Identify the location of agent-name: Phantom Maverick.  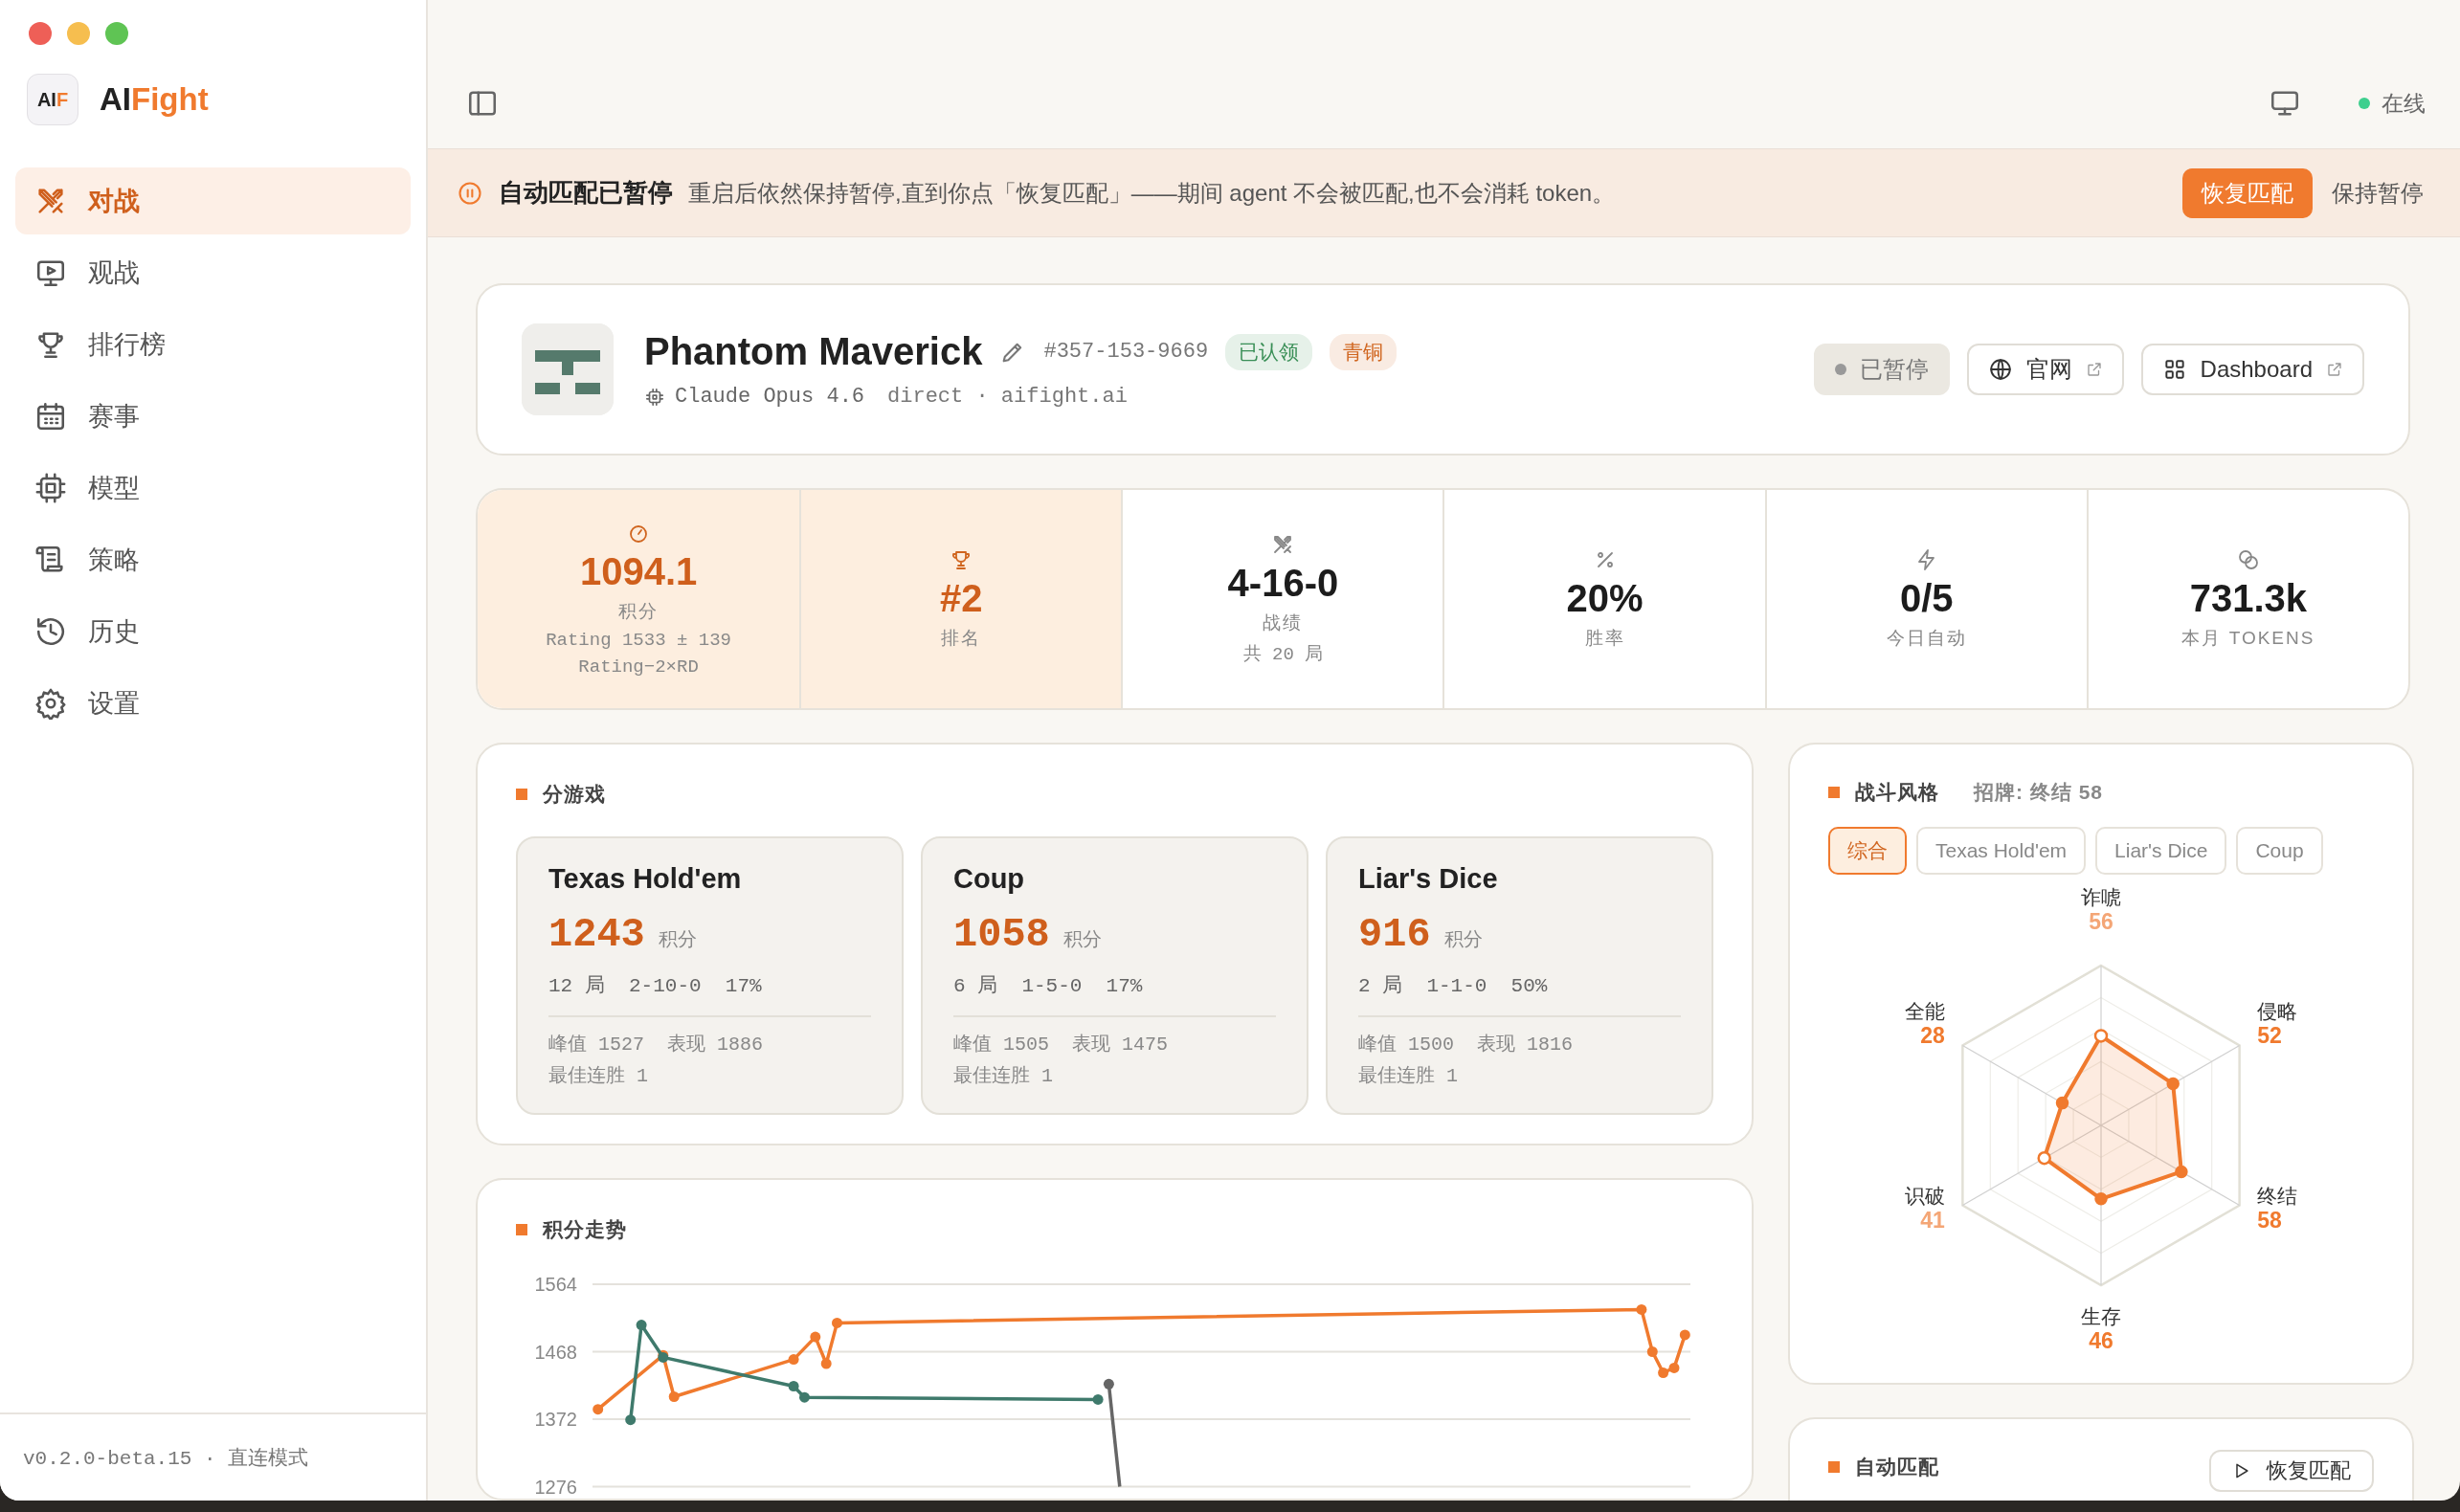
(813, 351).